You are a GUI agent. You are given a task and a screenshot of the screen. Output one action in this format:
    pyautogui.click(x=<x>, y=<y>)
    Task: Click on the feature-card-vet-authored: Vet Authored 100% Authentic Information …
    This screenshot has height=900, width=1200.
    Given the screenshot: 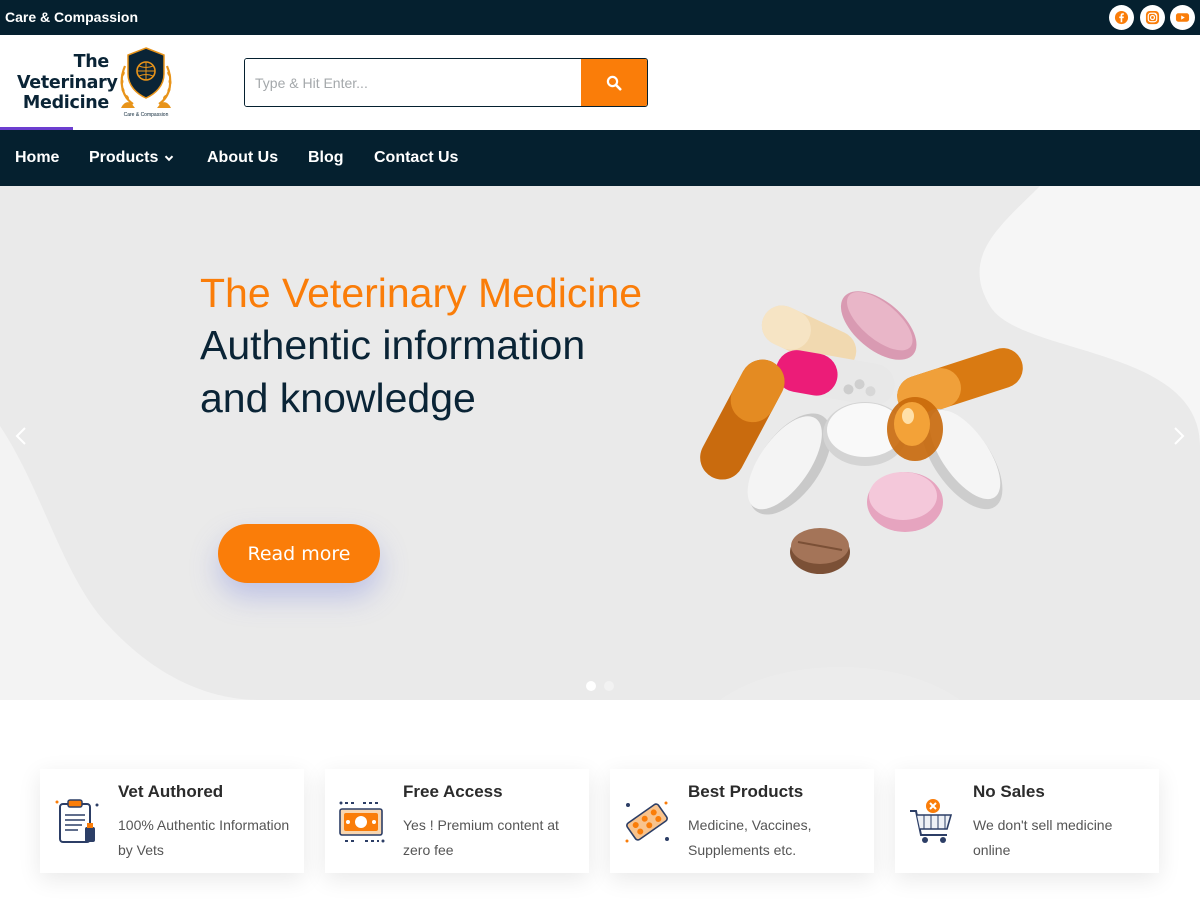 What is the action you would take?
    pyautogui.click(x=172, y=821)
    